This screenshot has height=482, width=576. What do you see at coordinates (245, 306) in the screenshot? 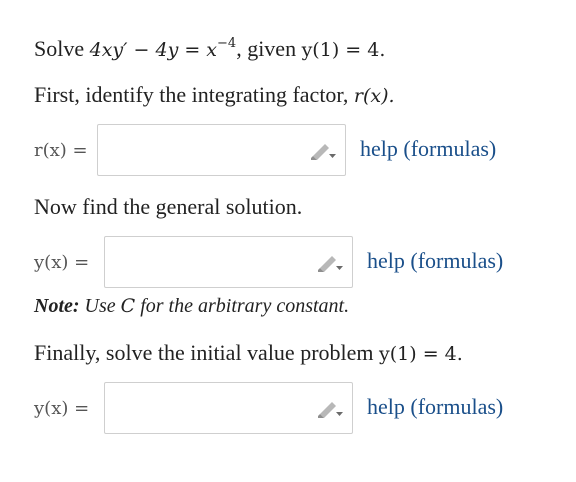
I see `note-post: for the arbitrary constant.` at bounding box center [245, 306].